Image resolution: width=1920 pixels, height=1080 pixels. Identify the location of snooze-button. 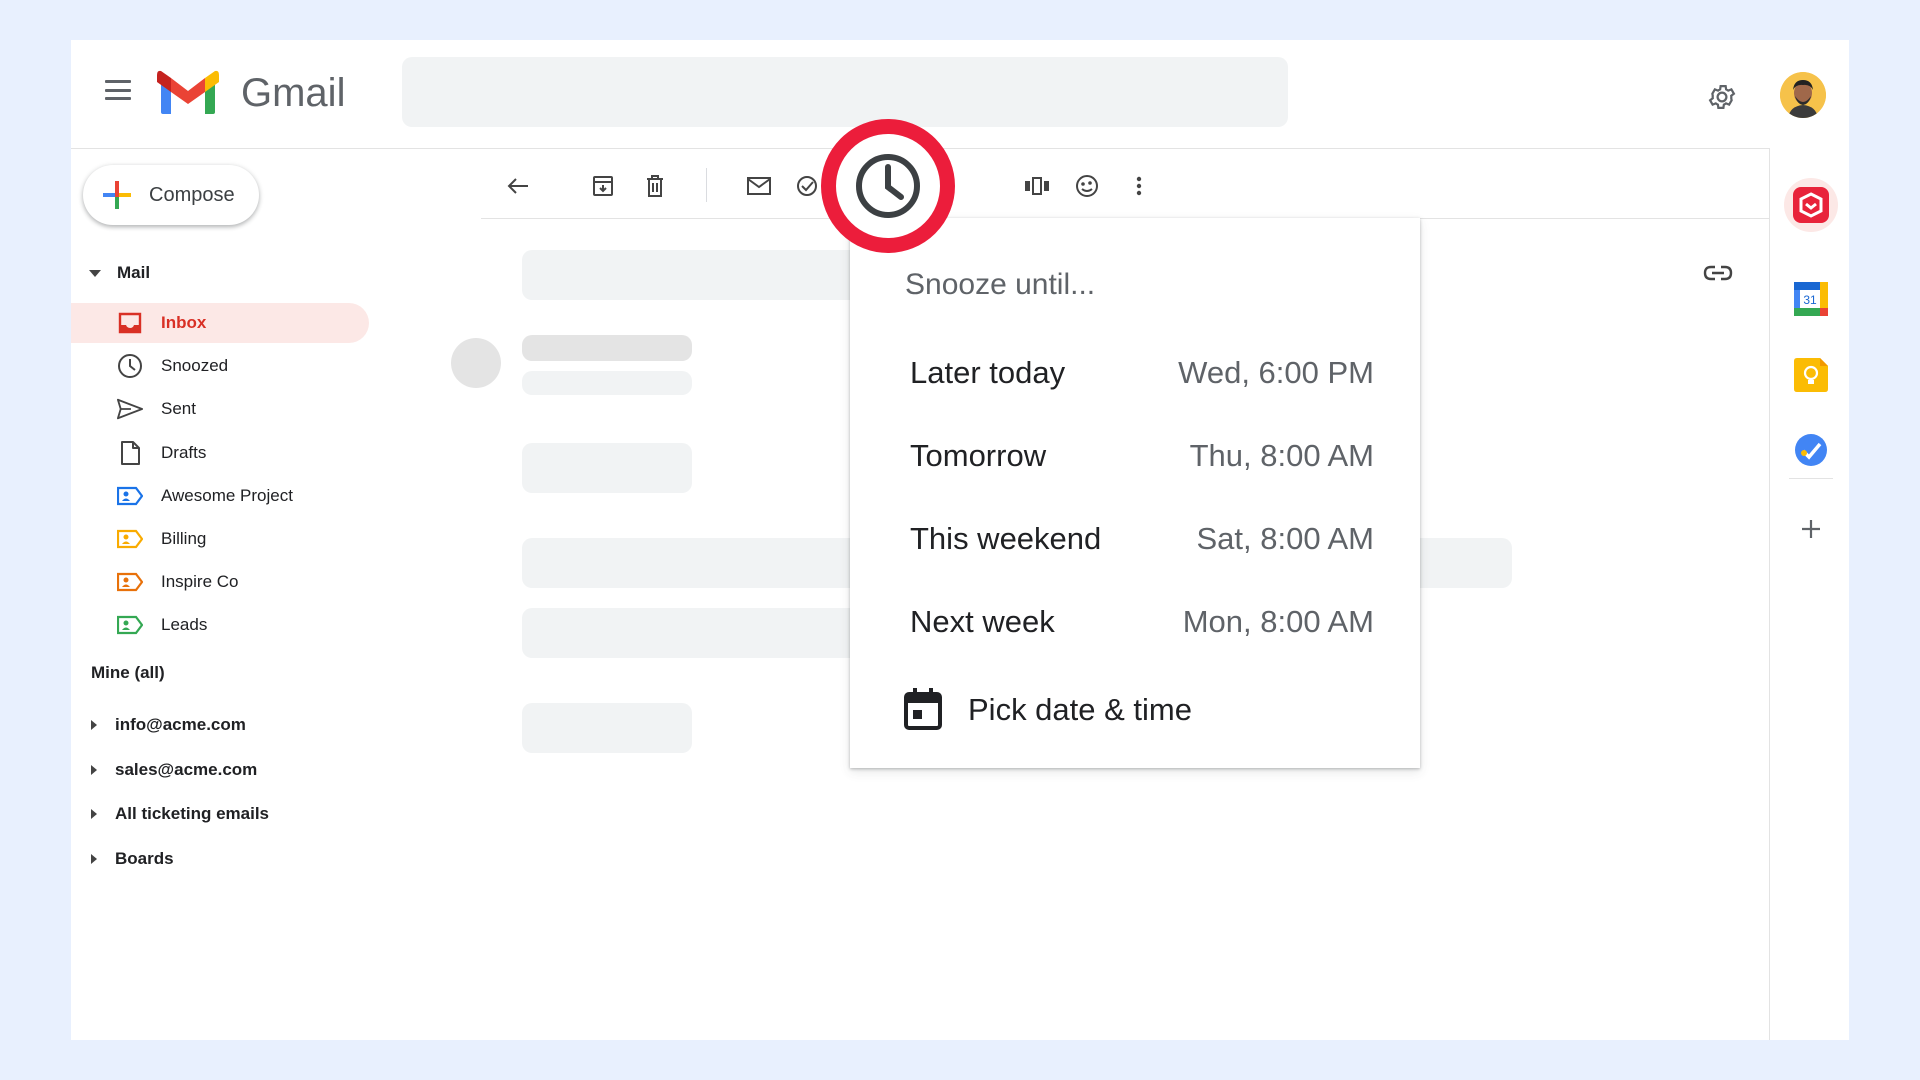
(888, 186).